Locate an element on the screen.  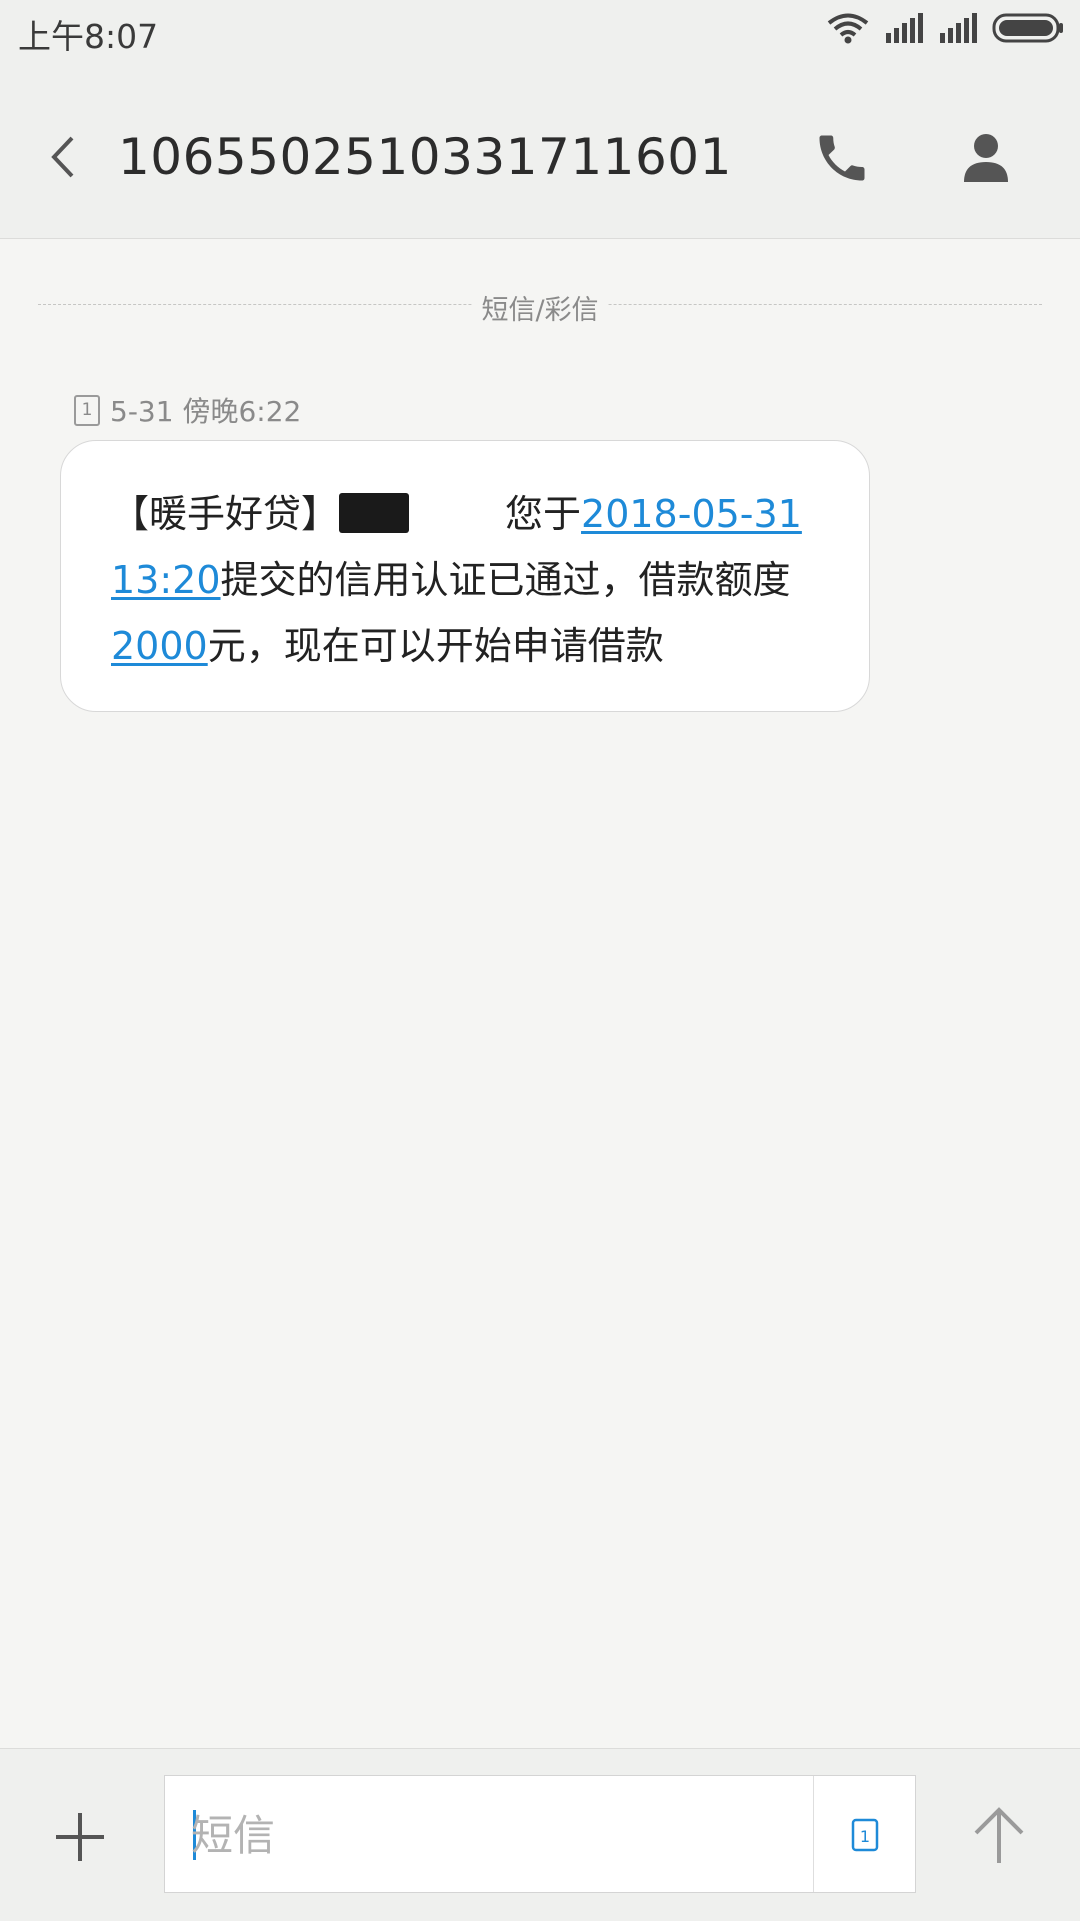
attach-button is located at coordinates (80, 1837).